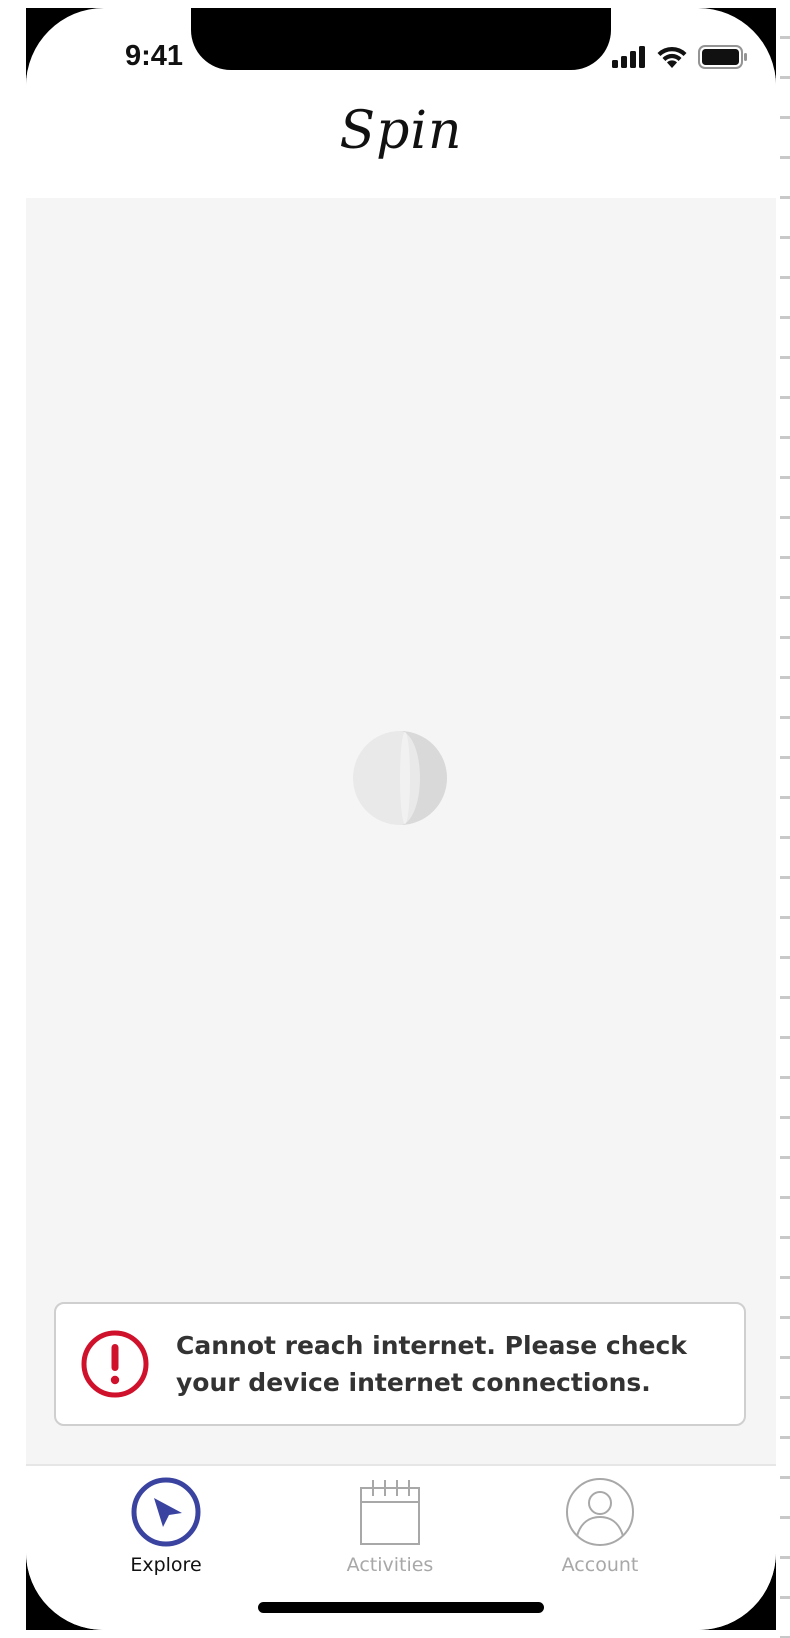  Describe the element at coordinates (401, 39) in the screenshot. I see `notch` at that location.